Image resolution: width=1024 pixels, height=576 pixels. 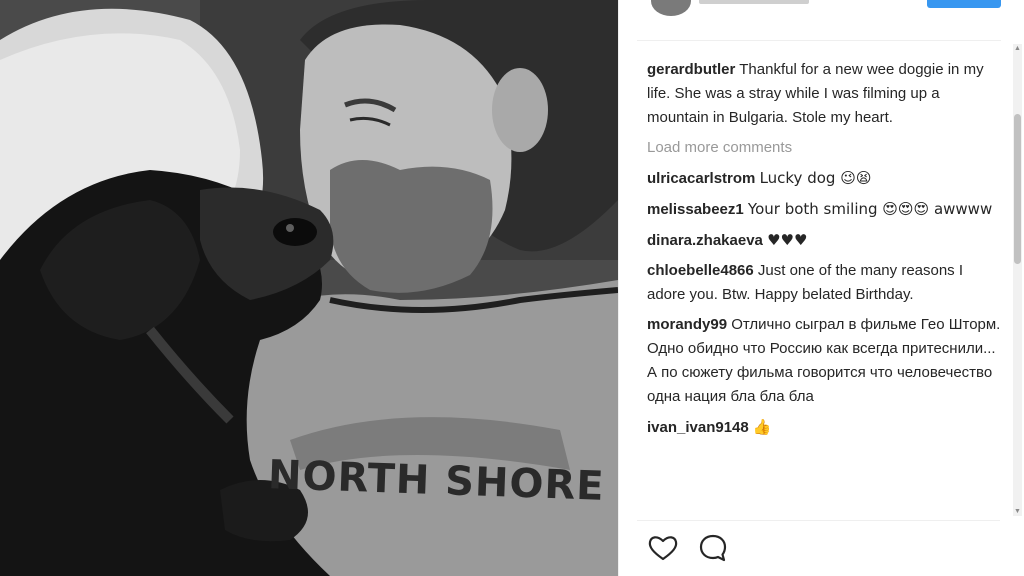 I want to click on header-username-placeholder, so click(x=754, y=2).